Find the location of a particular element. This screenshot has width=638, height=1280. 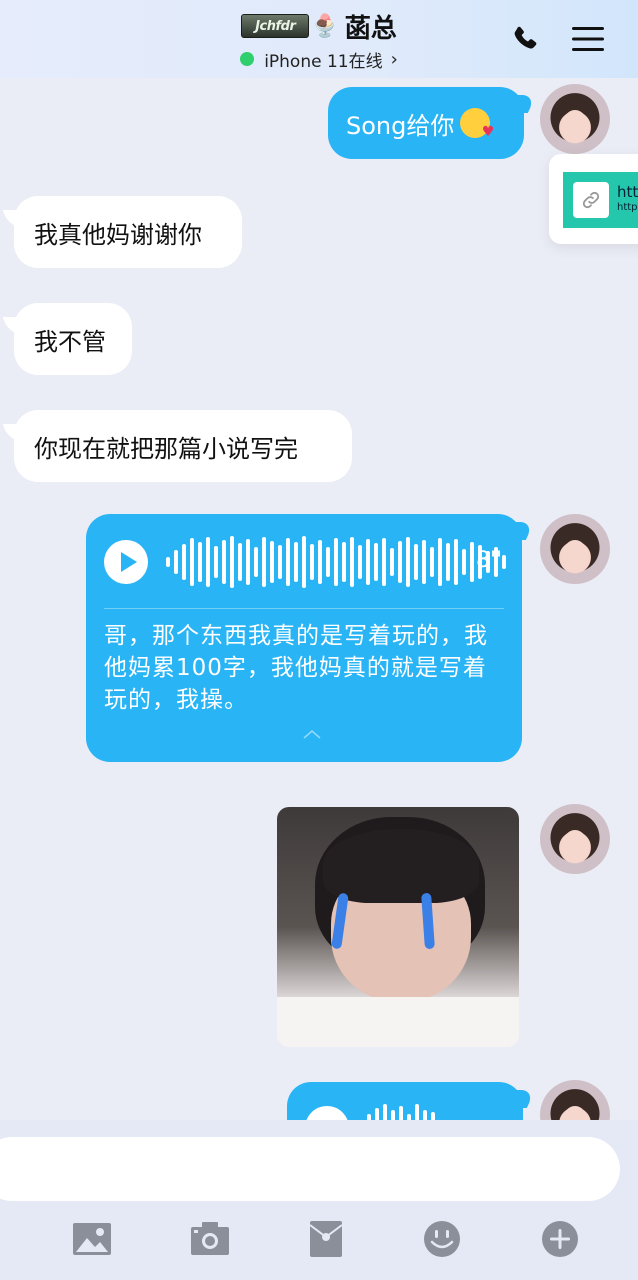

message-text: 我真他妈谢谢你 is located at coordinates (118, 234).